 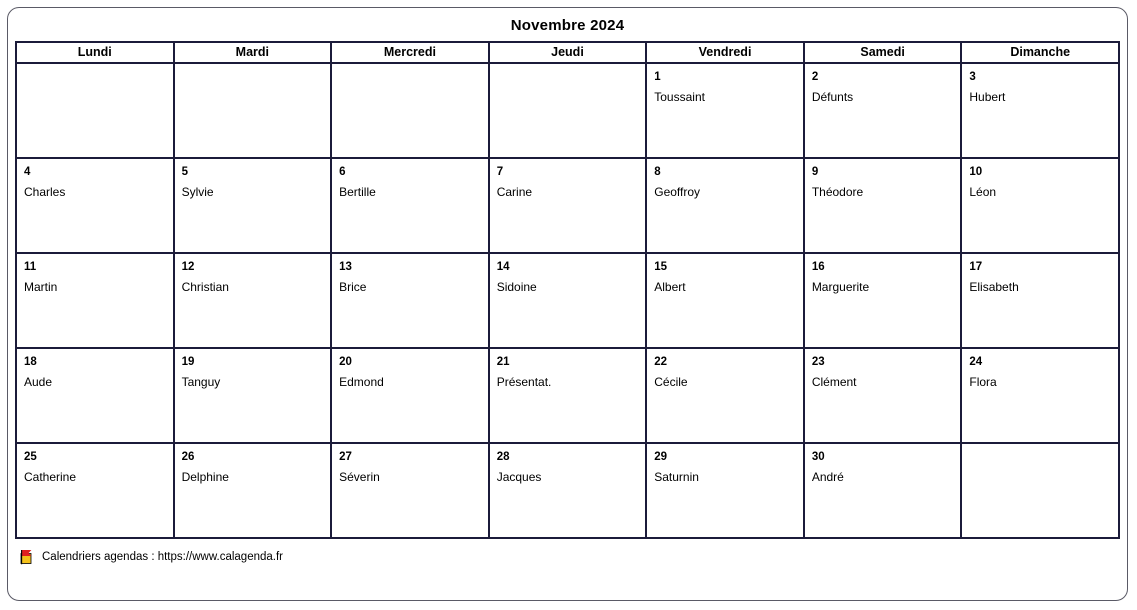 What do you see at coordinates (95, 52) in the screenshot?
I see `weekday-header-lundi: Lundi` at bounding box center [95, 52].